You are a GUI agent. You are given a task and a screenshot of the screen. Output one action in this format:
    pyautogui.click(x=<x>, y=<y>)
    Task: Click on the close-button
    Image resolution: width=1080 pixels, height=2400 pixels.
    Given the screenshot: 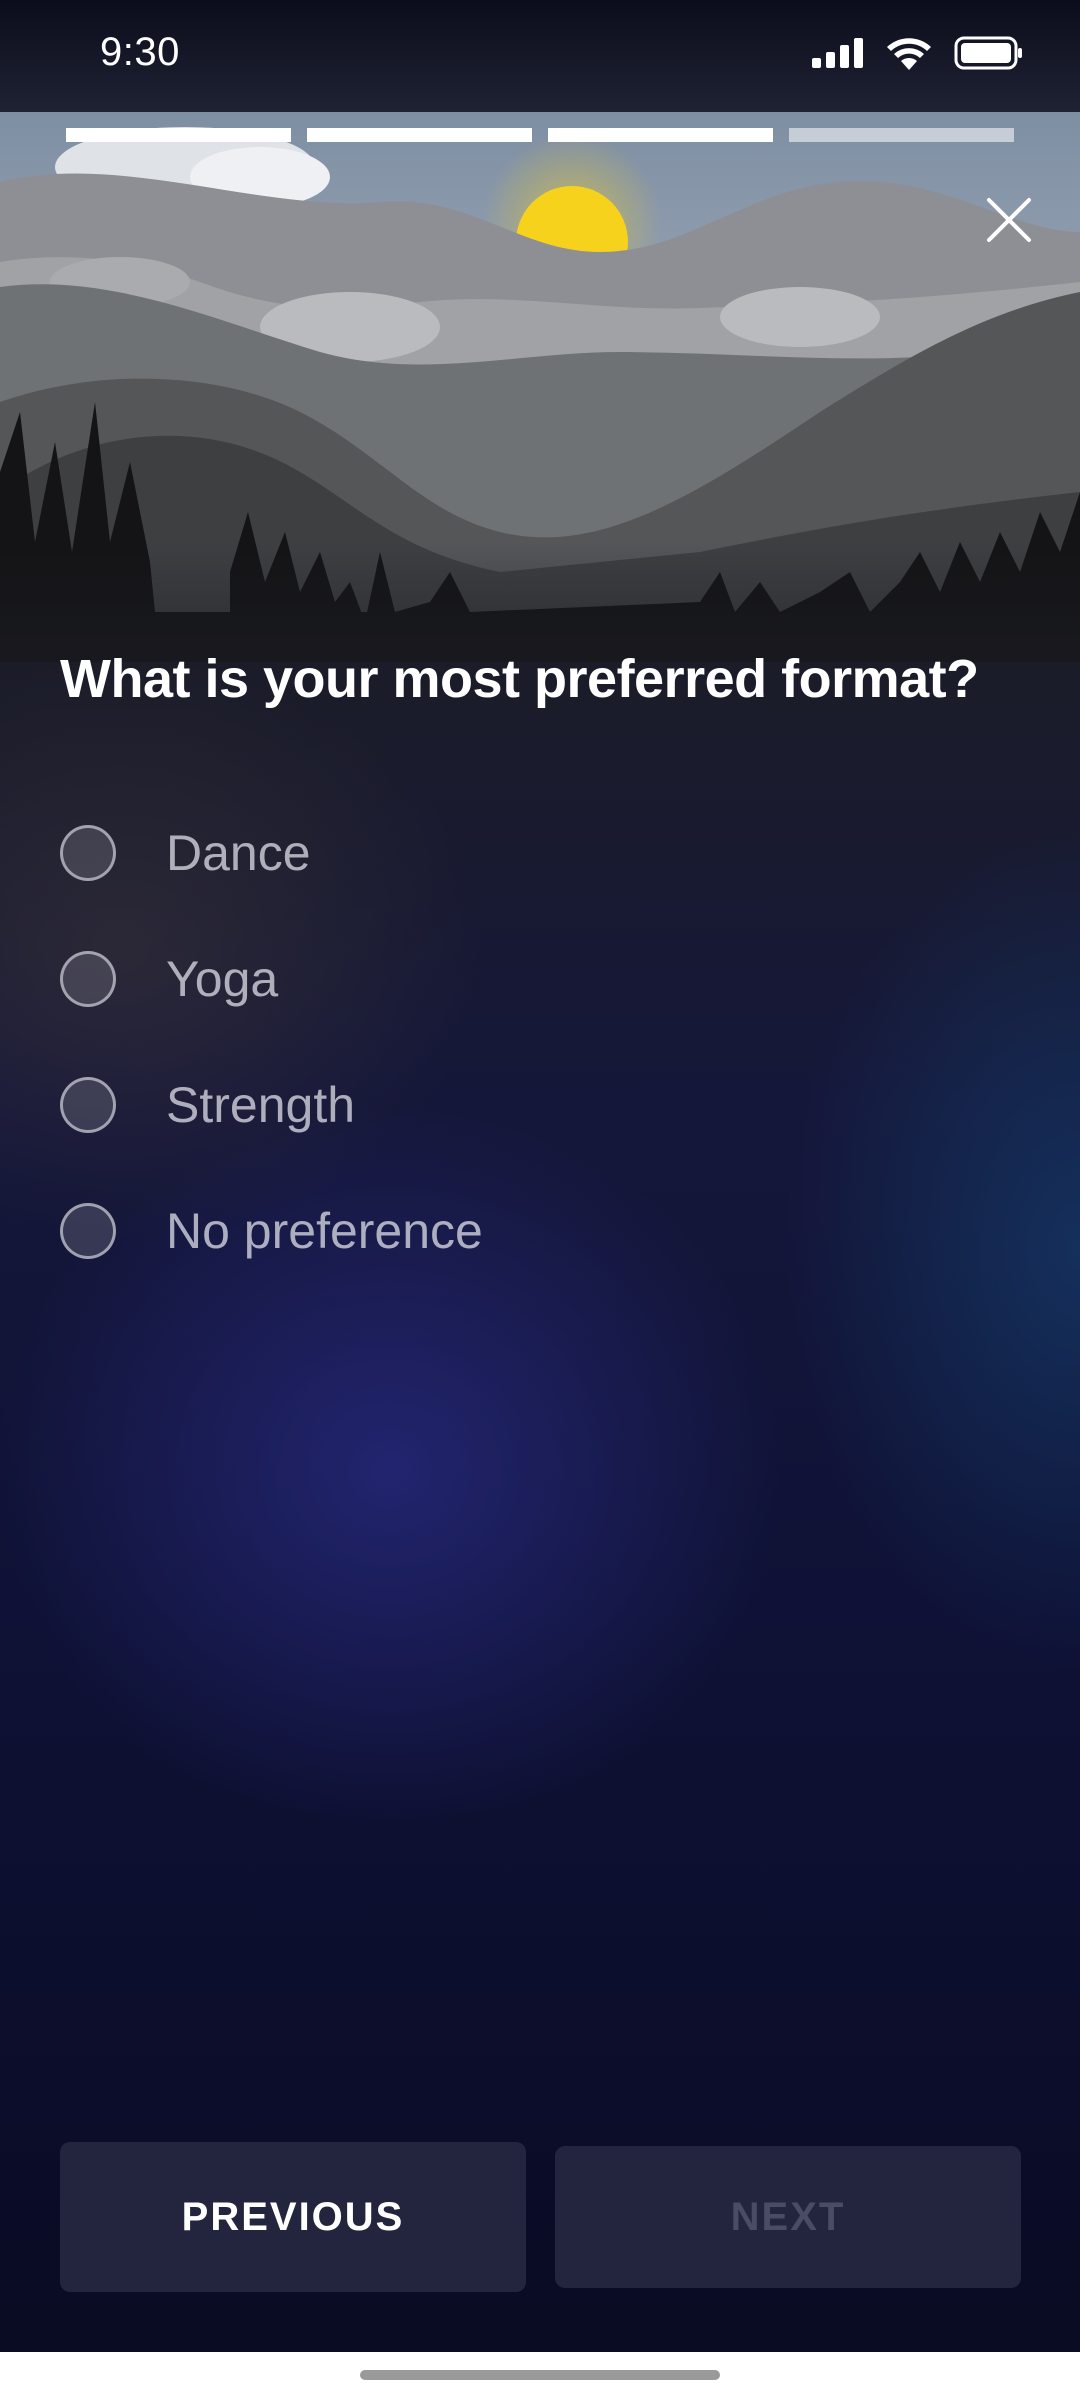 What is the action you would take?
    pyautogui.click(x=1009, y=220)
    